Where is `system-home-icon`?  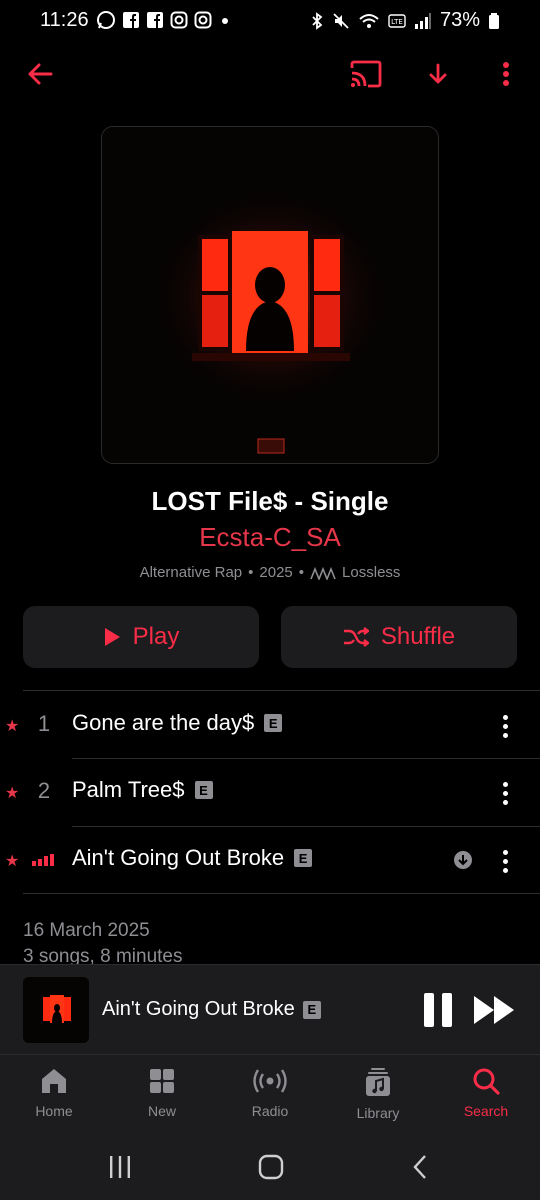 system-home-icon is located at coordinates (271, 1167).